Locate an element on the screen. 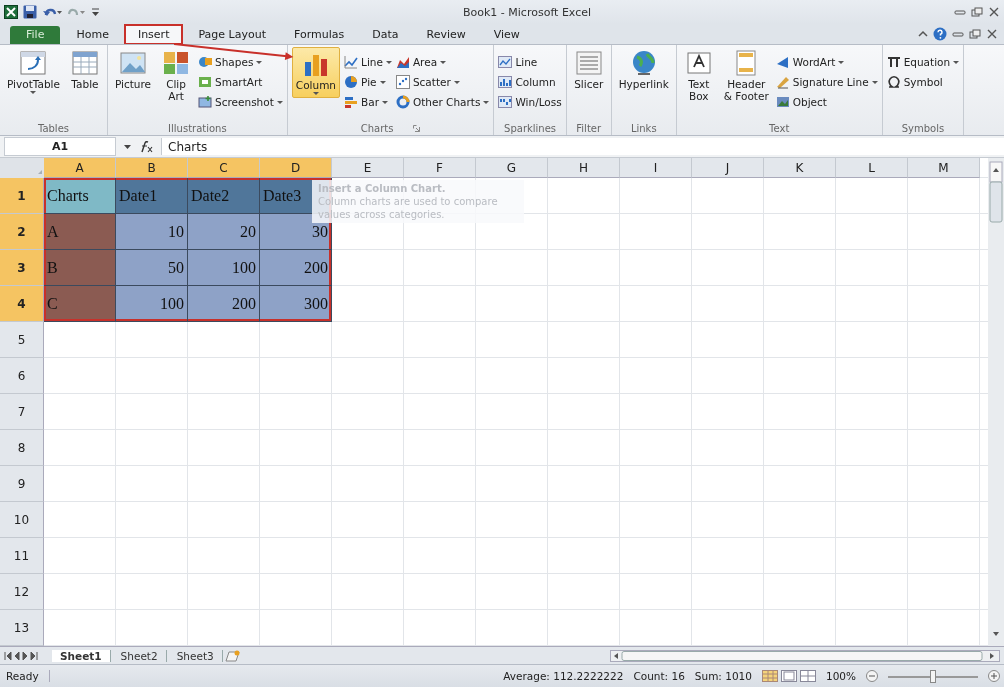 This screenshot has height=687, width=1004. name-box: A1 is located at coordinates (60, 146).